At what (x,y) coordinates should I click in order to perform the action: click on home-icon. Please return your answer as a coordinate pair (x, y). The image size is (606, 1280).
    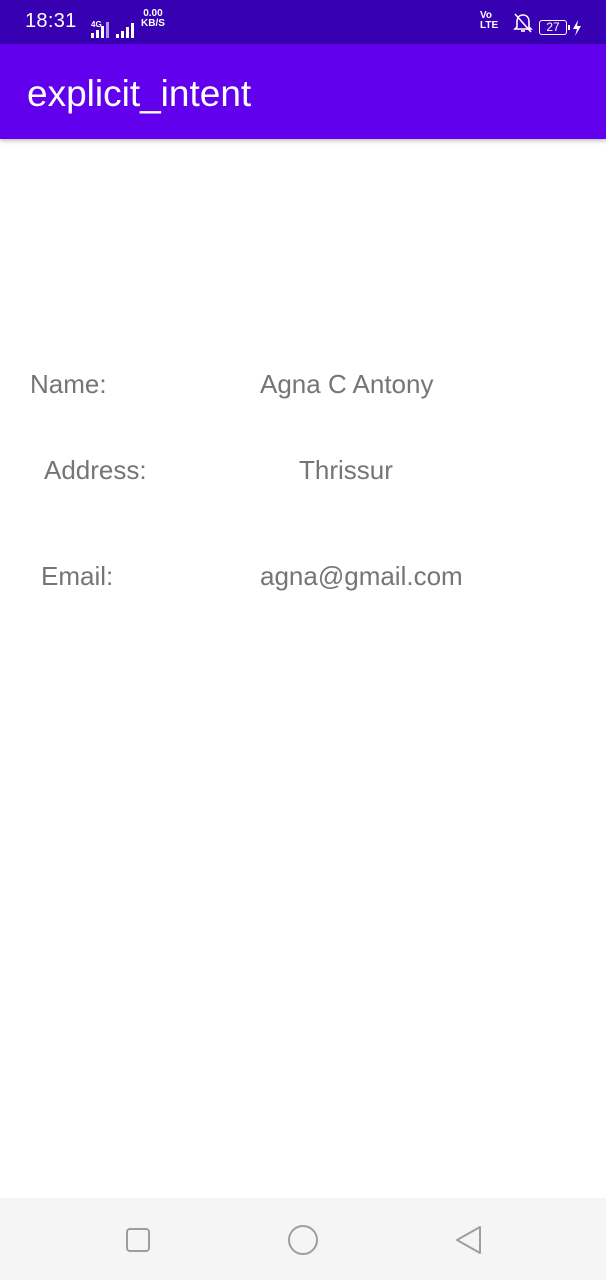
    Looking at the image, I should click on (303, 1240).